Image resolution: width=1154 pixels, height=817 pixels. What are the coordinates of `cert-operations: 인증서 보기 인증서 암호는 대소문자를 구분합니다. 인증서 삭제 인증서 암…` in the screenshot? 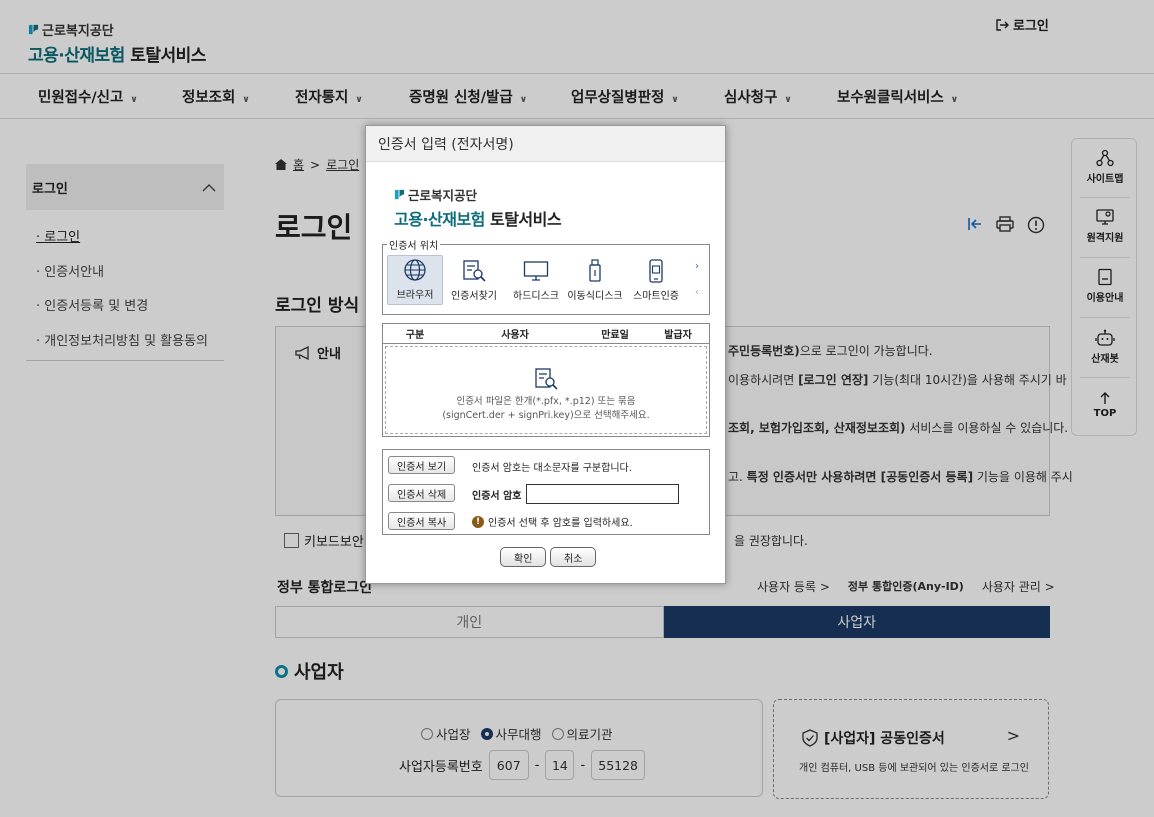 It's located at (546, 492).